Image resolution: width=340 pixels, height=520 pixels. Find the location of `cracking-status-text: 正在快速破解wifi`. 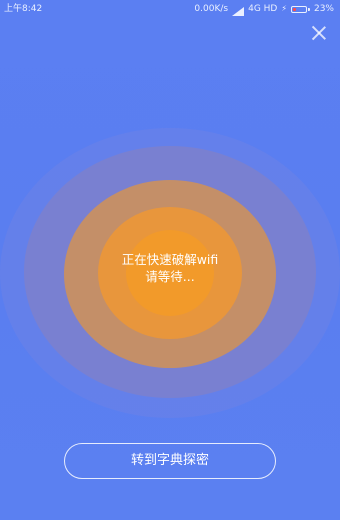

cracking-status-text: 正在快速破解wifi is located at coordinates (170, 259).